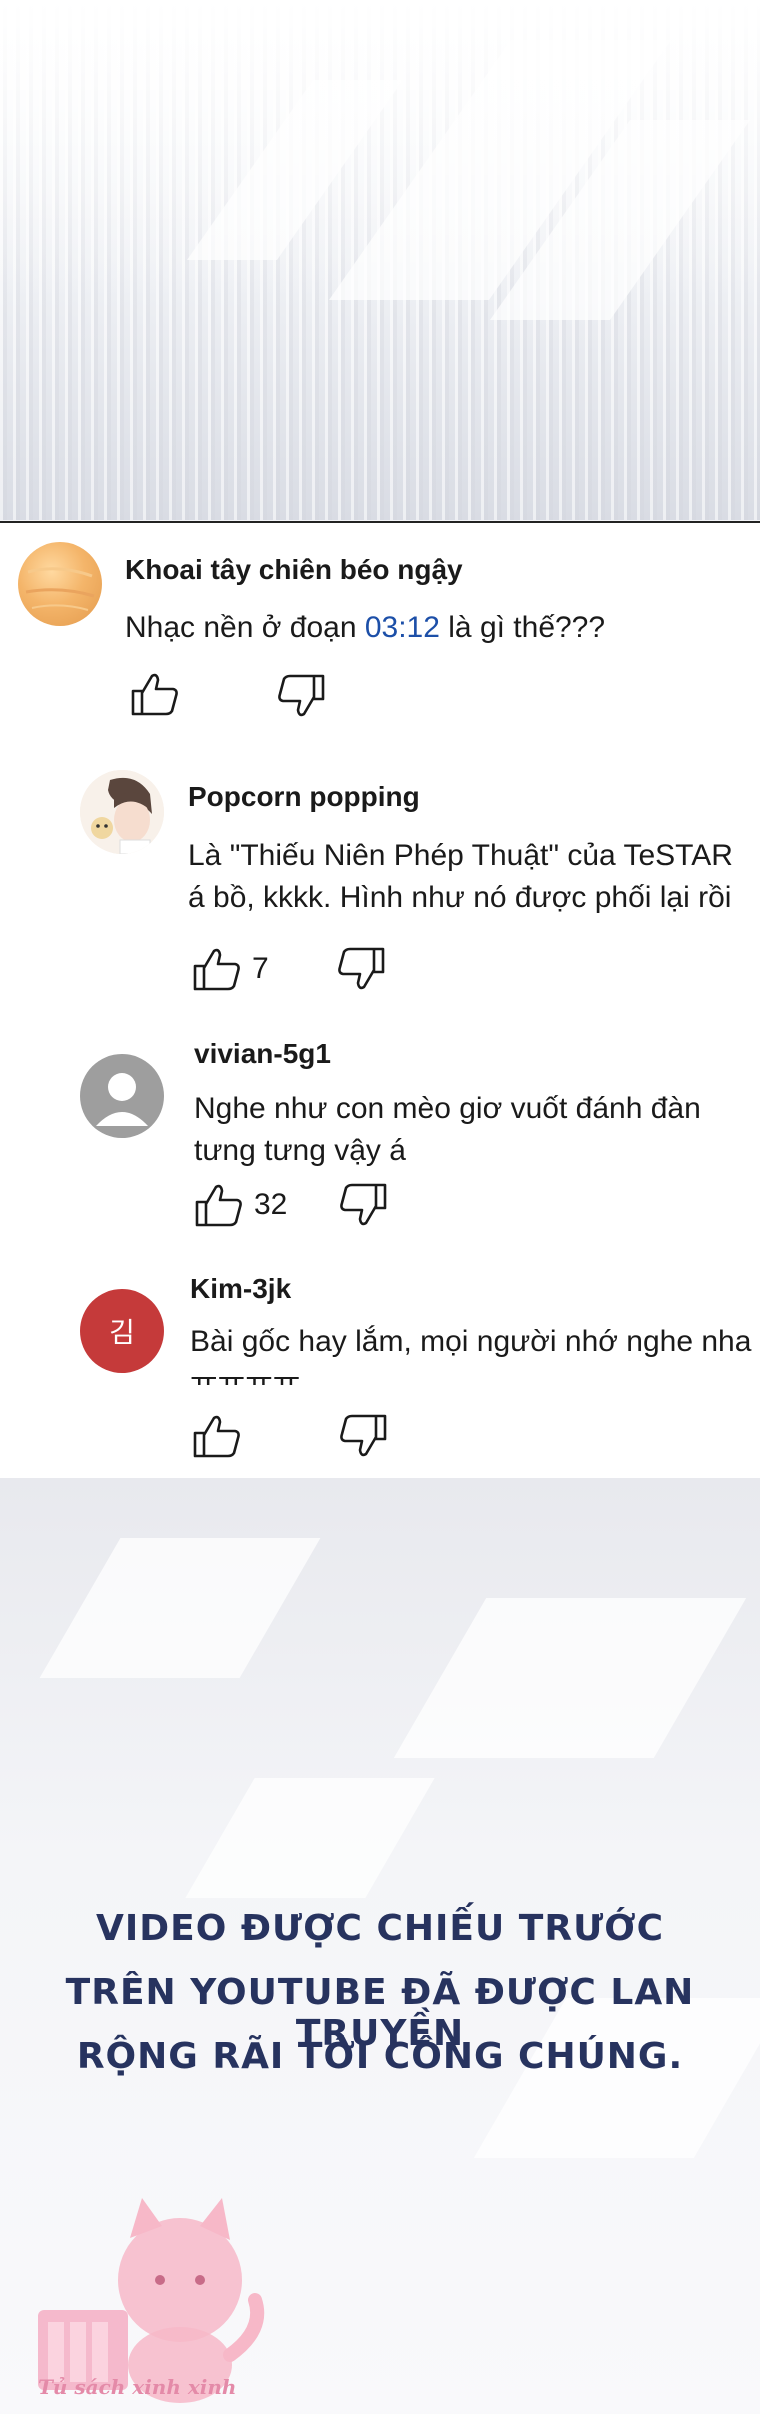 The image size is (760, 2414). What do you see at coordinates (522, 627) in the screenshot?
I see `comment-text-after: là gì thế???` at bounding box center [522, 627].